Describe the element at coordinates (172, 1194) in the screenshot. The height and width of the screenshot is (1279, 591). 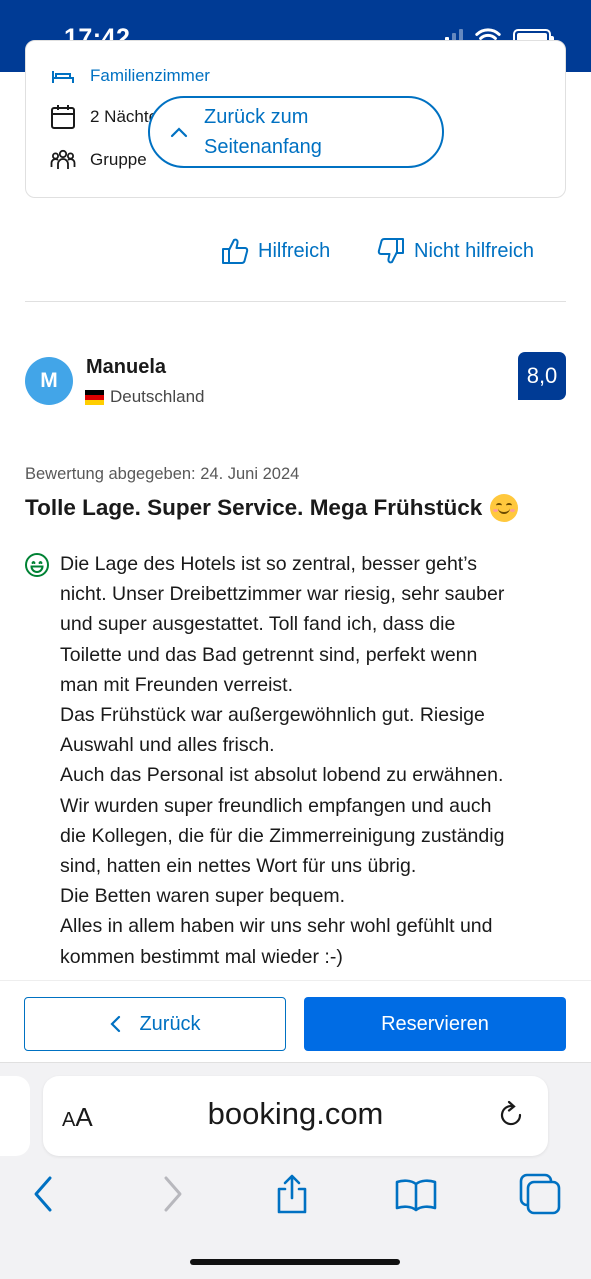
I see `browser-forward-icon` at that location.